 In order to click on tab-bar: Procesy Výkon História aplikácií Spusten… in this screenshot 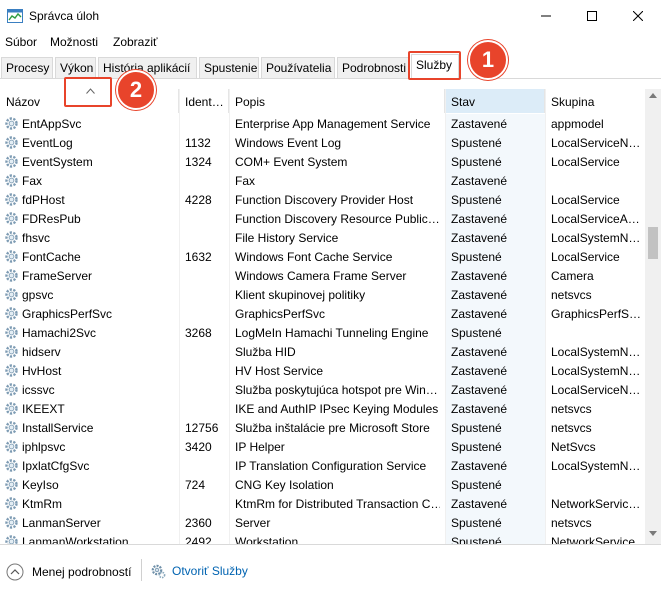, I will do `click(330, 66)`.